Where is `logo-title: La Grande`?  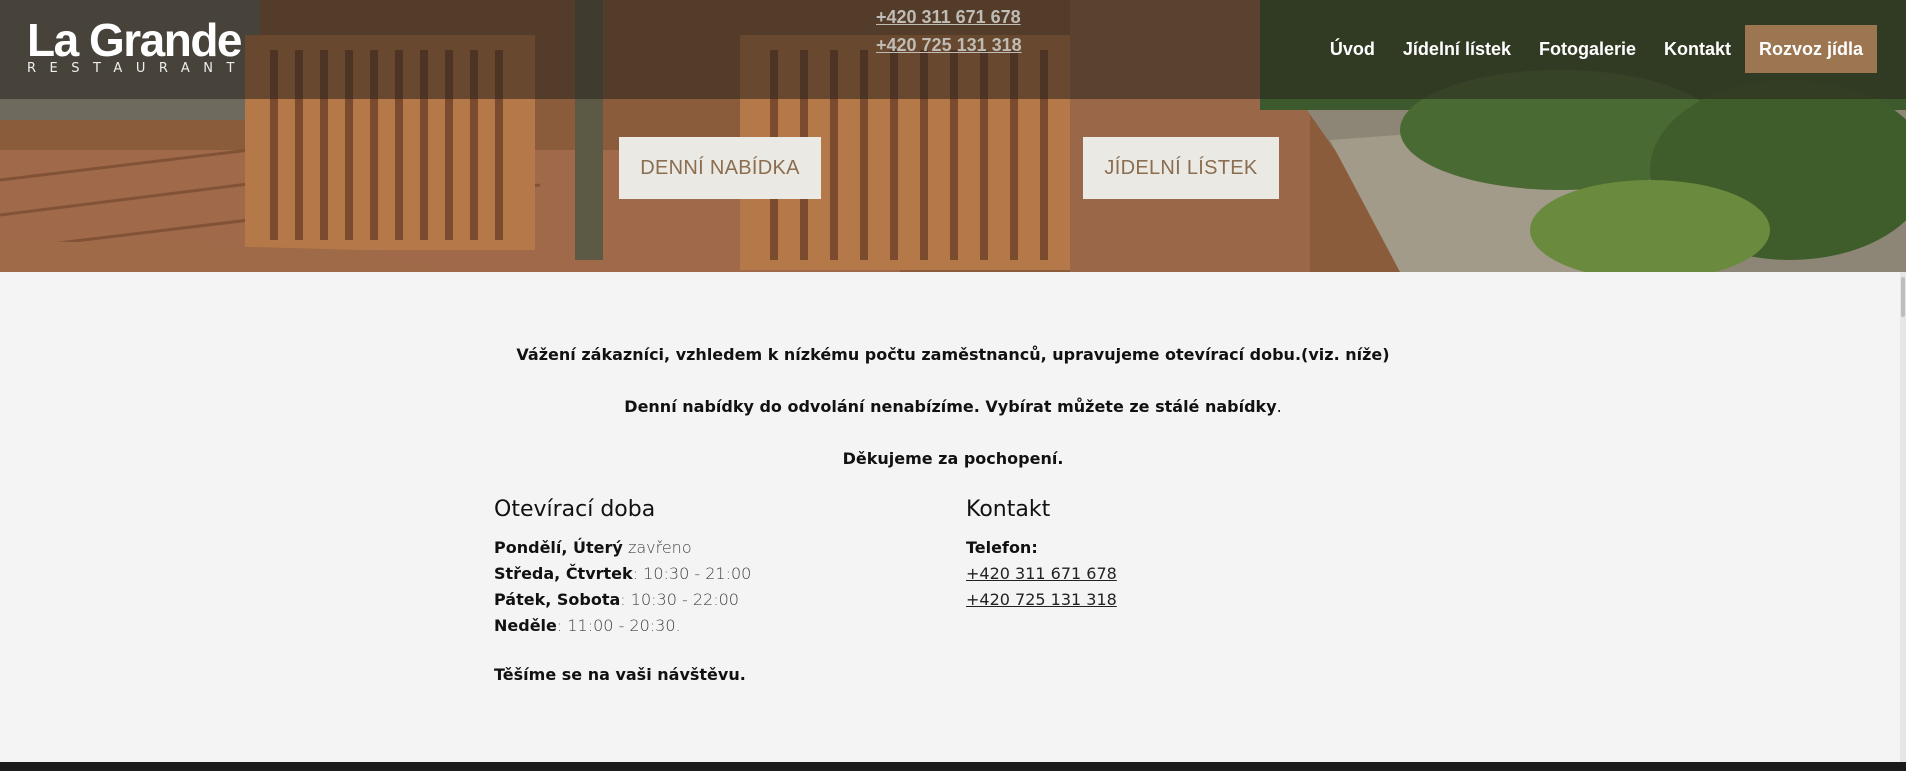
logo-title: La Grande is located at coordinates (135, 40).